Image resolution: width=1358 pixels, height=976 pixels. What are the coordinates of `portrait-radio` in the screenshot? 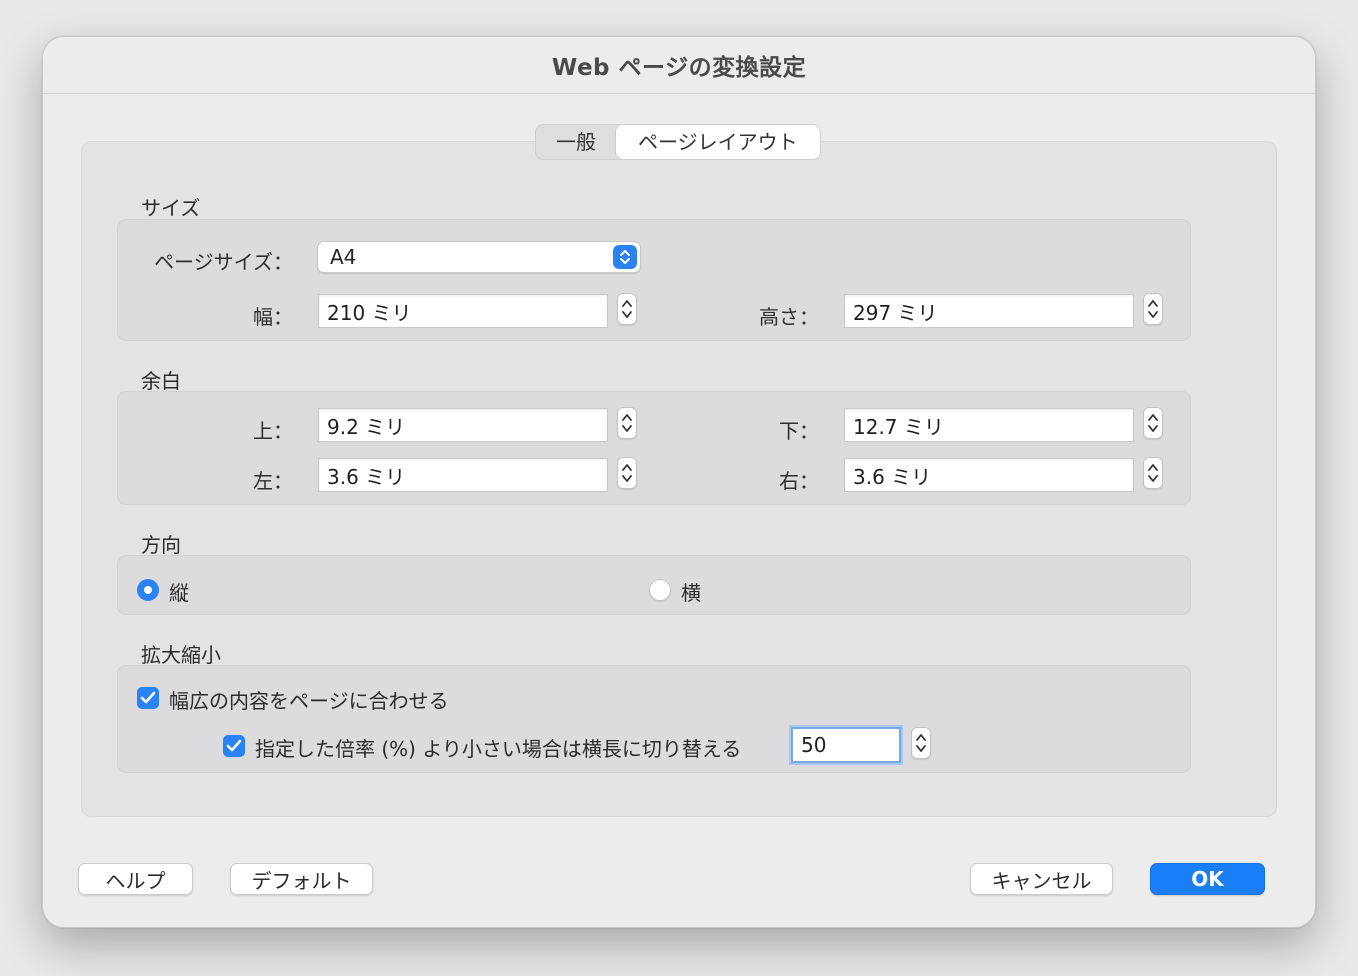 It's located at (148, 590).